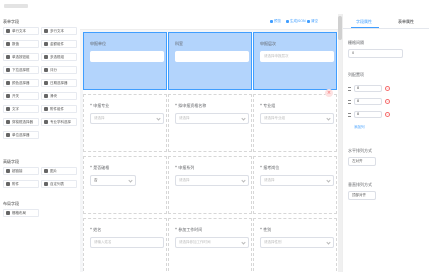  What do you see at coordinates (297, 242) in the screenshot?
I see `field-input: 请选择性别` at bounding box center [297, 242].